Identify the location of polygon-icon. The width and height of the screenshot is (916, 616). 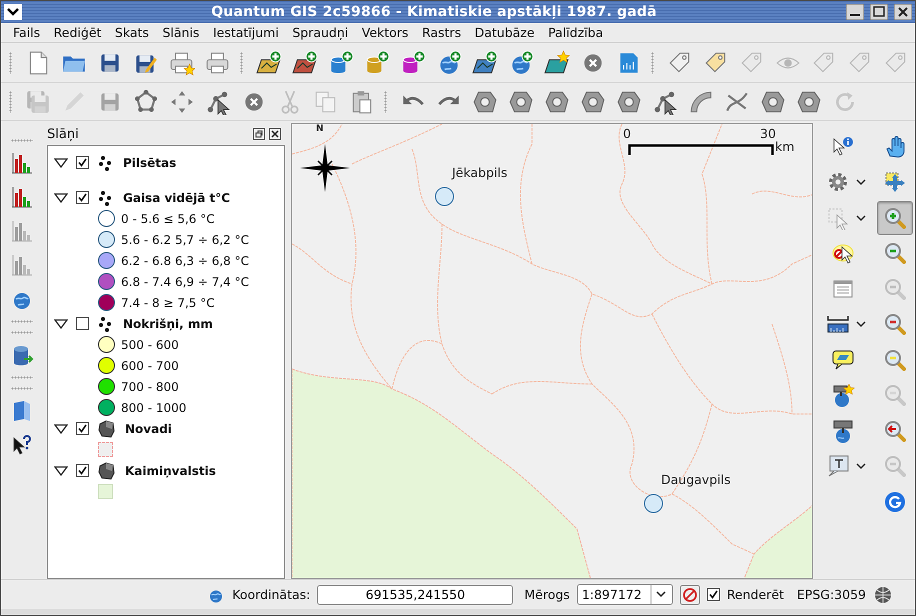
(146, 101).